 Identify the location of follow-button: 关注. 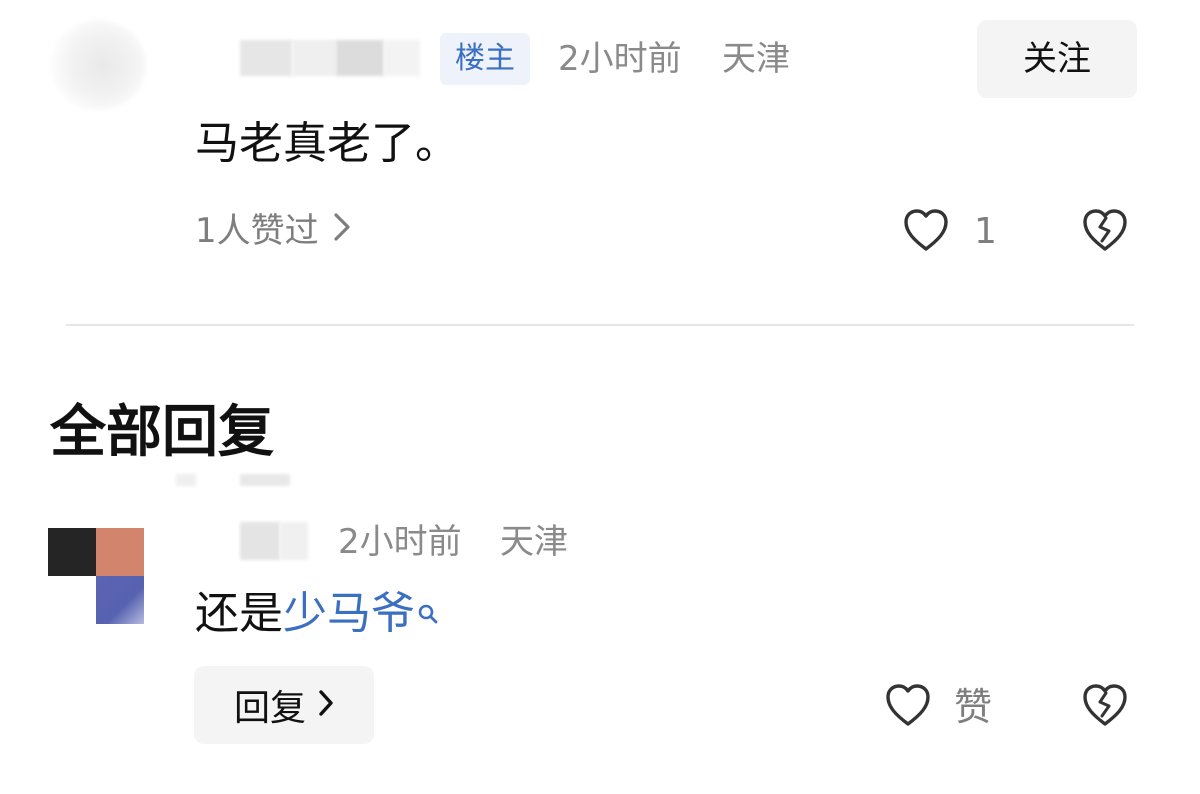
(1057, 59).